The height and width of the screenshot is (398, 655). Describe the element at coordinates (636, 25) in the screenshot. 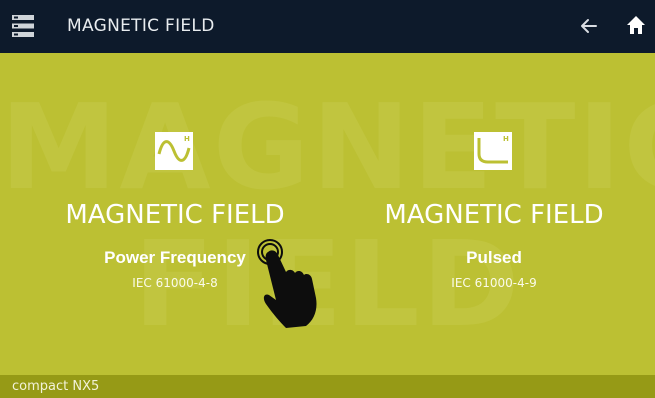

I see `home-icon` at that location.